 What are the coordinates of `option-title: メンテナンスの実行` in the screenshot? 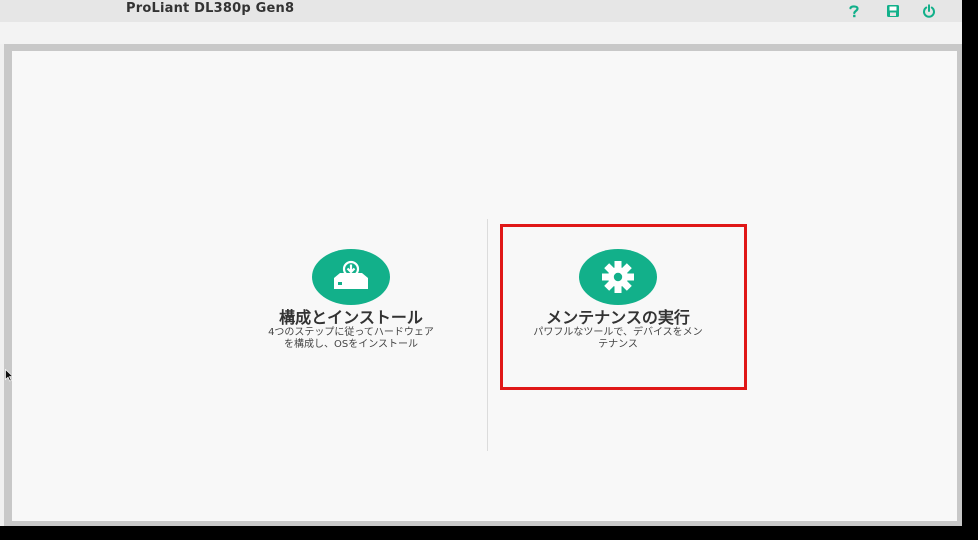 It's located at (618, 317).